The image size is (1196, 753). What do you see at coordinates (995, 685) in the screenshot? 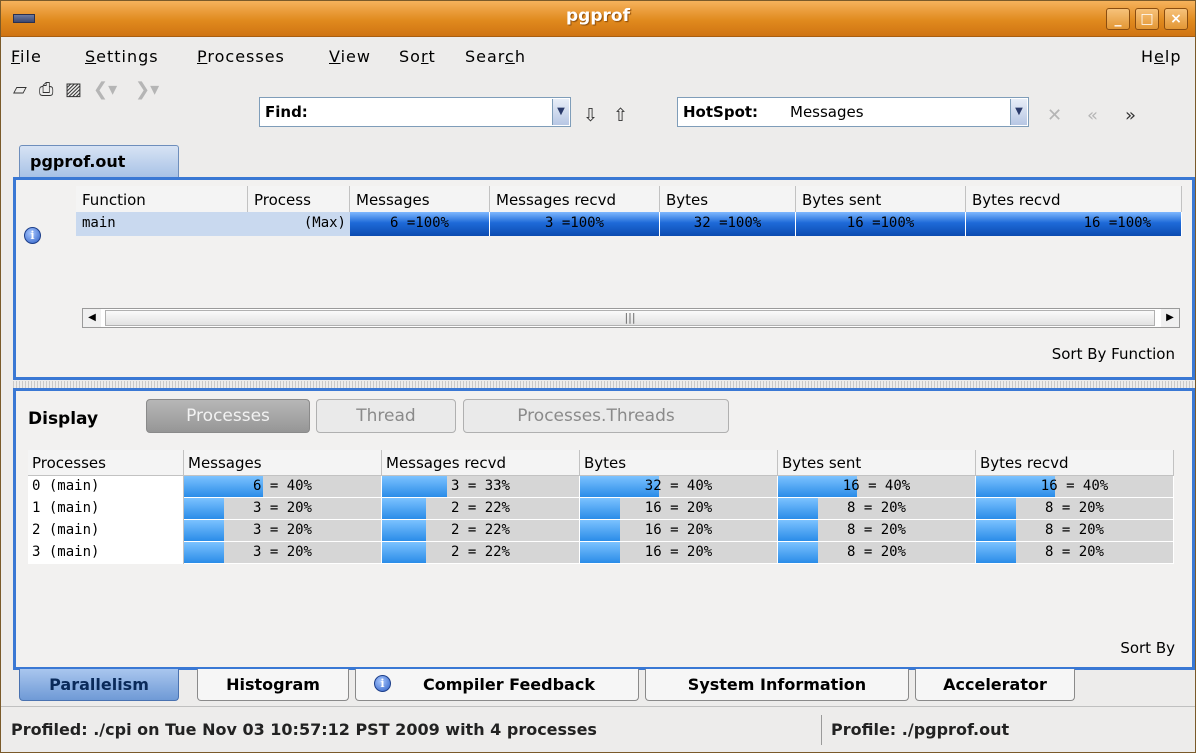
I see `tab-accelerator: Accelerator` at bounding box center [995, 685].